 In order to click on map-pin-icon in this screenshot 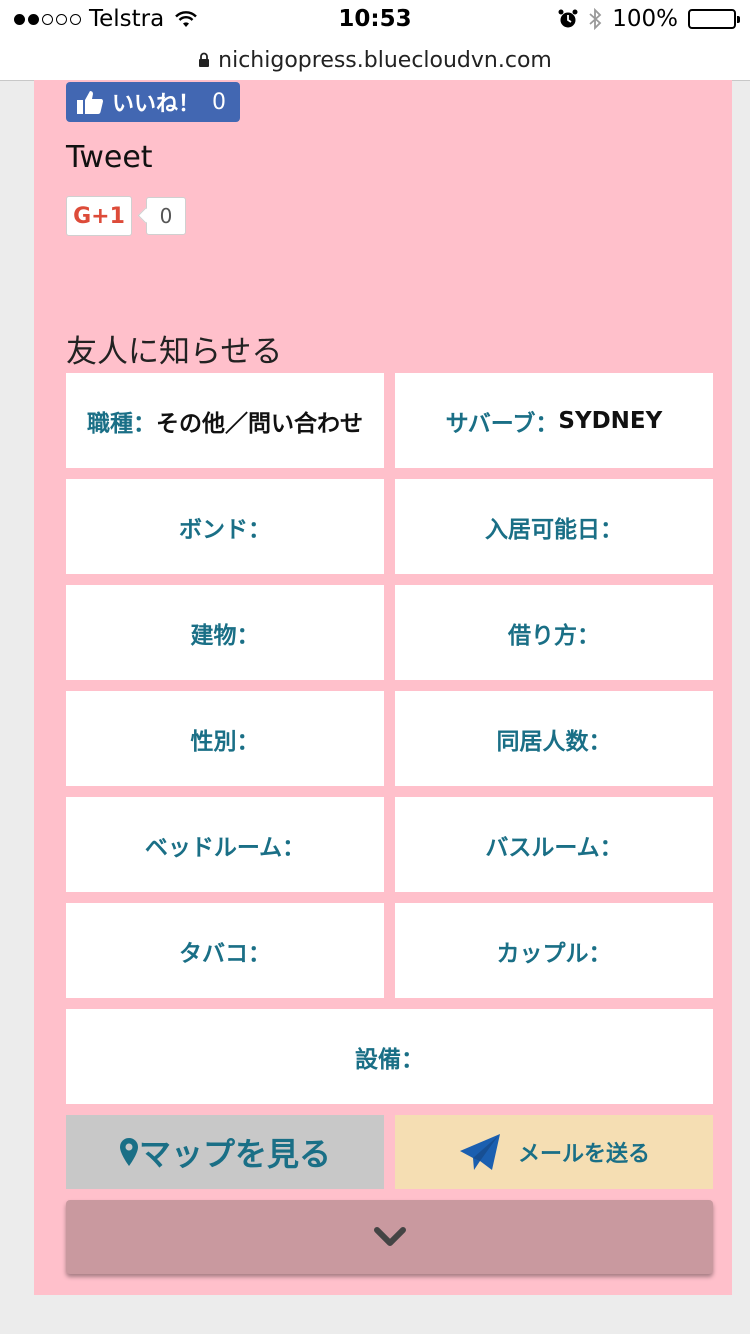, I will do `click(128, 1152)`.